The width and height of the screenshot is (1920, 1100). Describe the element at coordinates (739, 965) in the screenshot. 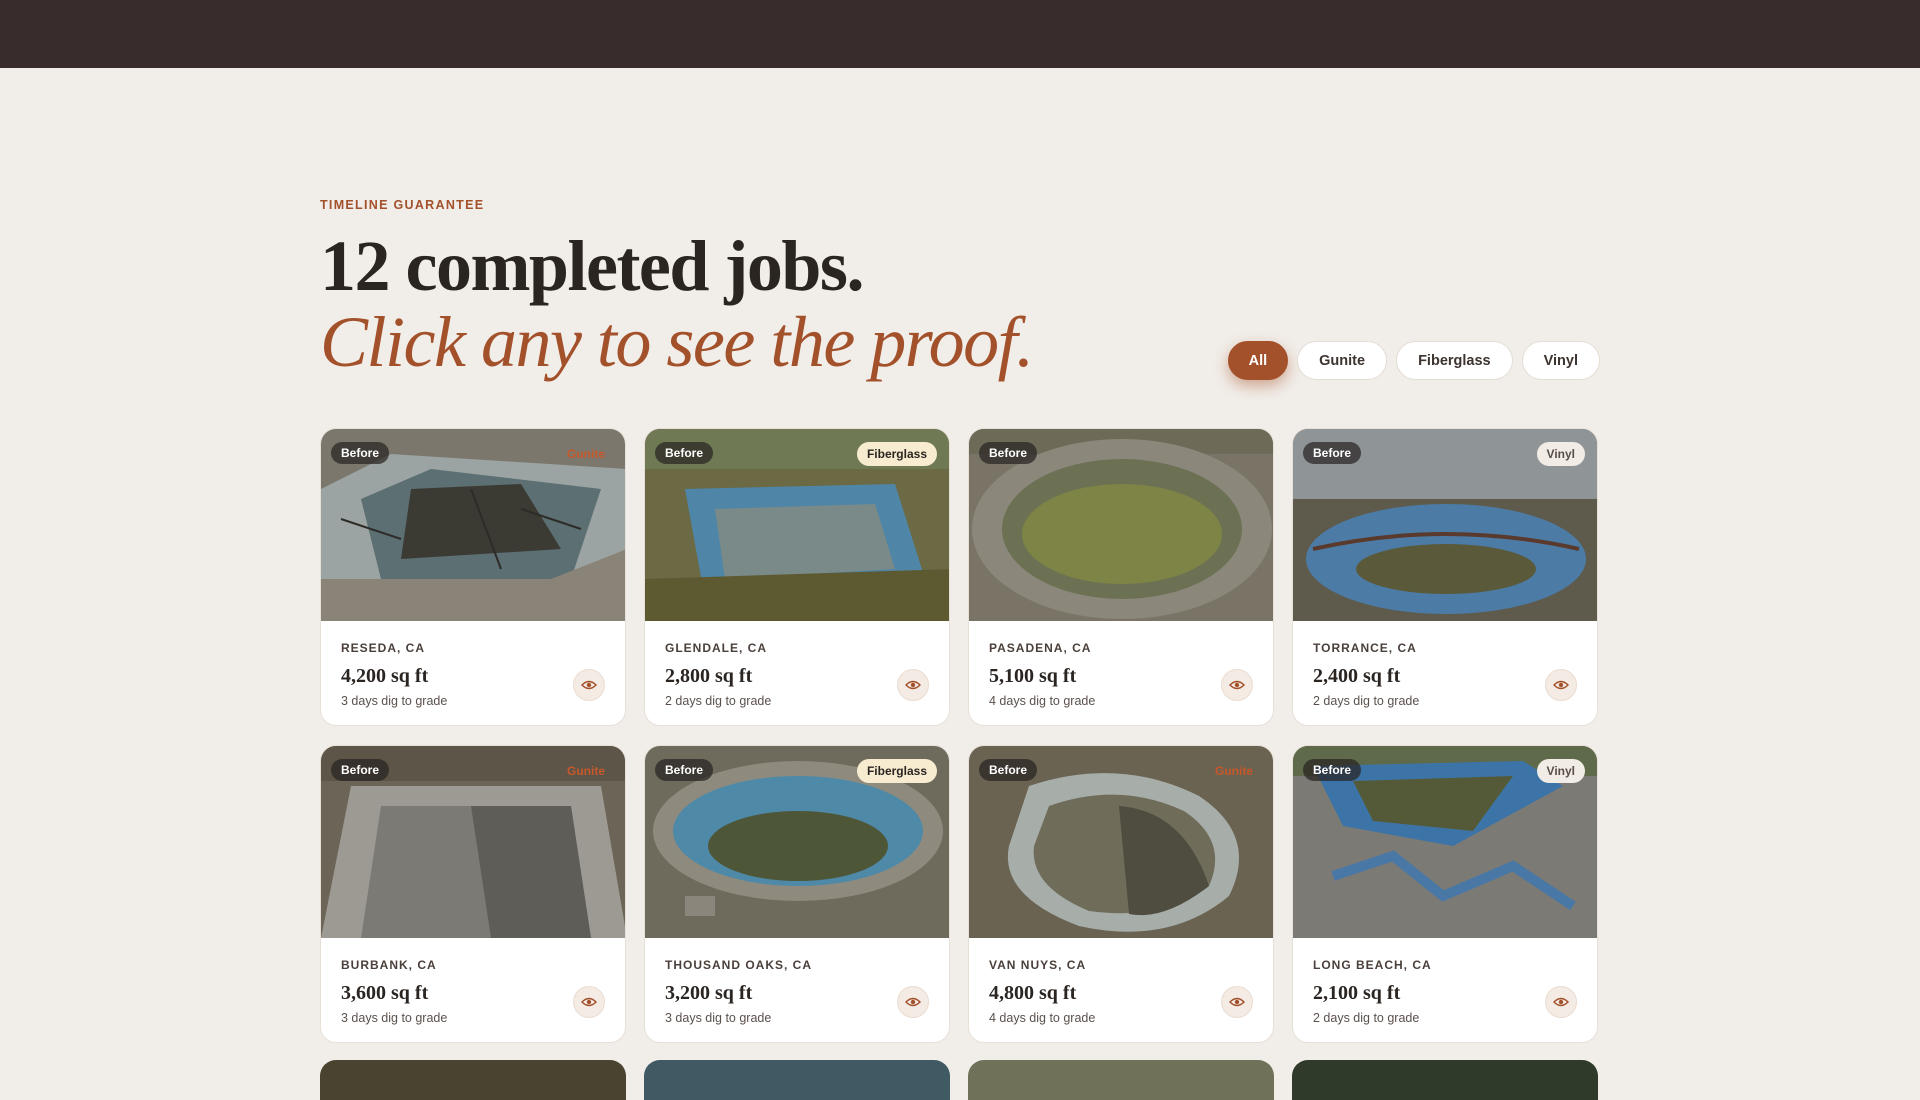

I see `project-location: THOUSAND OAKS, CA` at that location.